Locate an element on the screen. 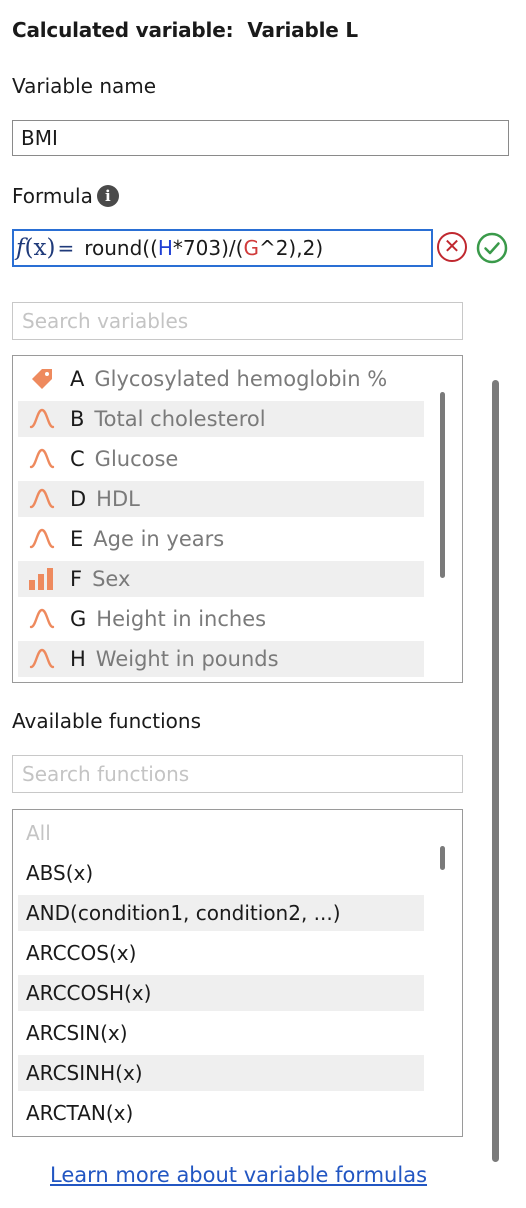 The image size is (526, 1208). variable-letter: D is located at coordinates (78, 499).